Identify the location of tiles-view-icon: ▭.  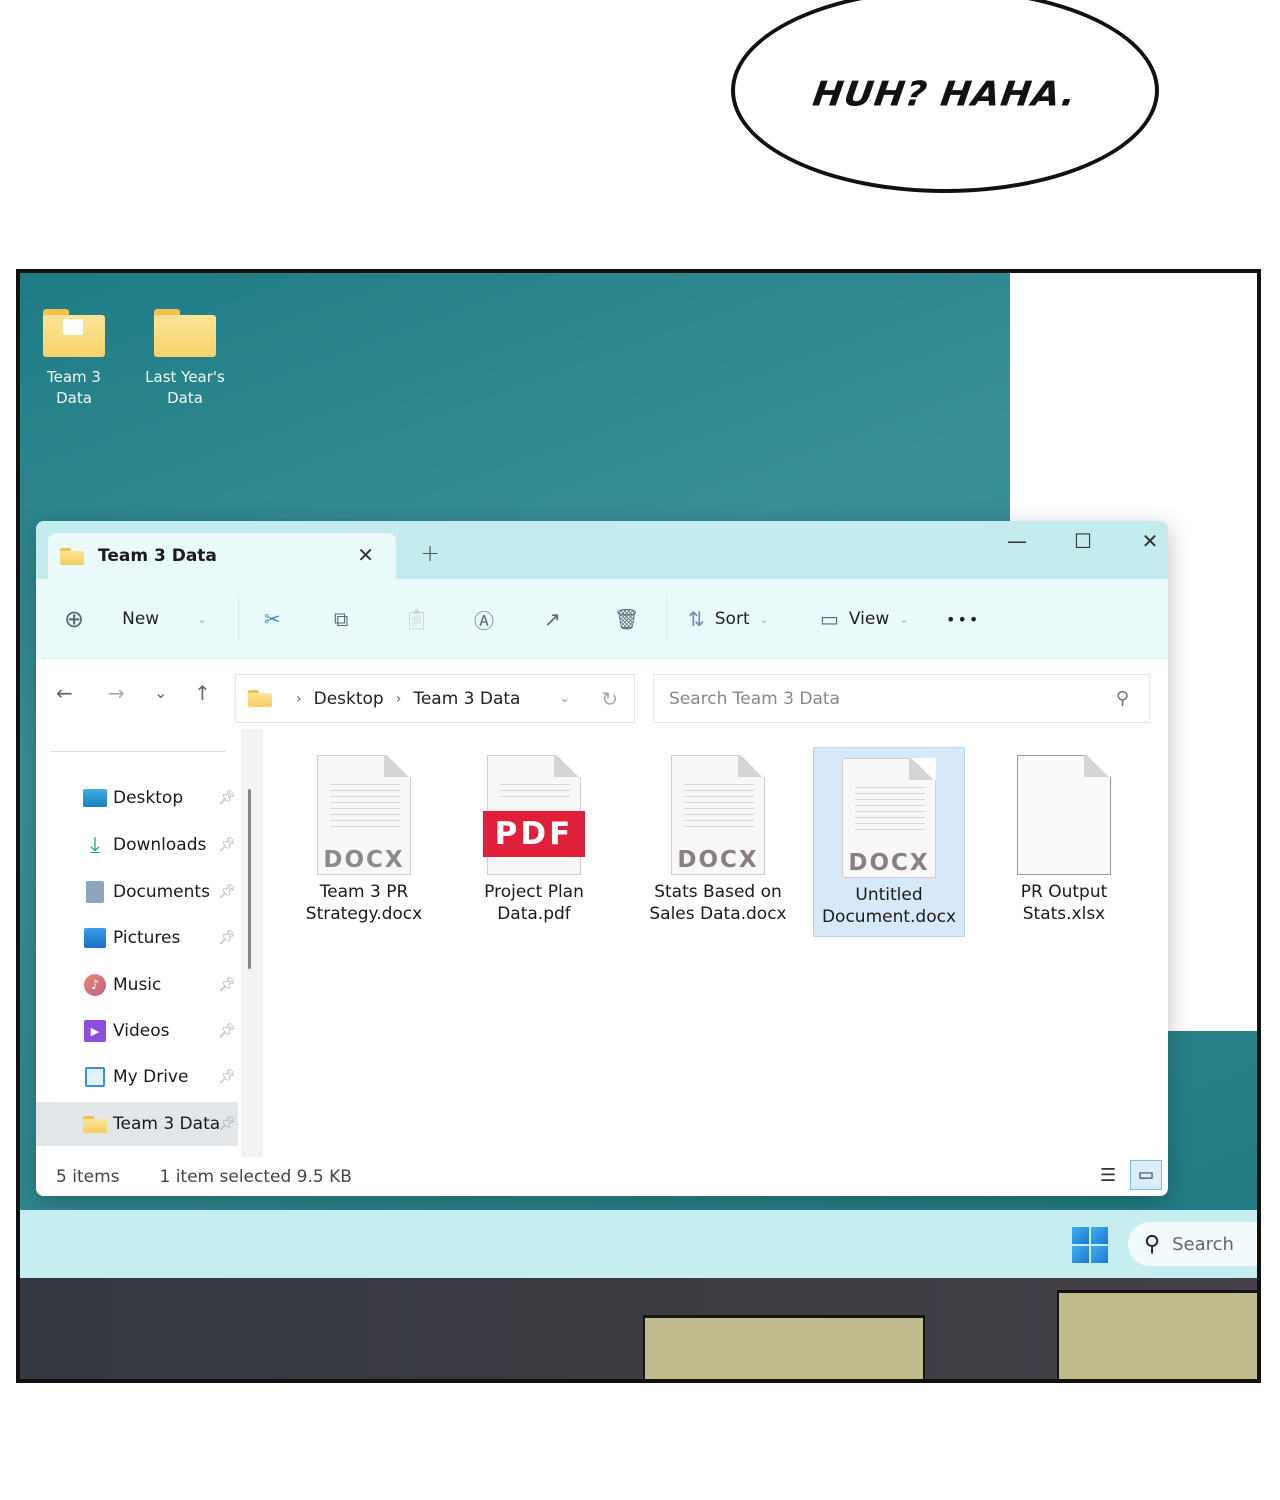
(1146, 1175).